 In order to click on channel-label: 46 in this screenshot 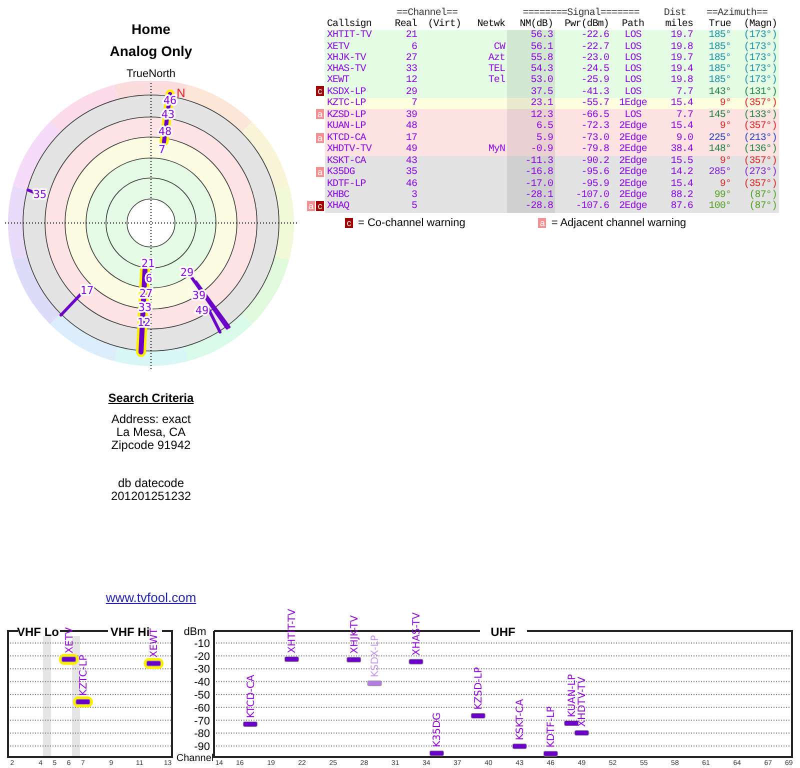, I will do `click(170, 100)`.